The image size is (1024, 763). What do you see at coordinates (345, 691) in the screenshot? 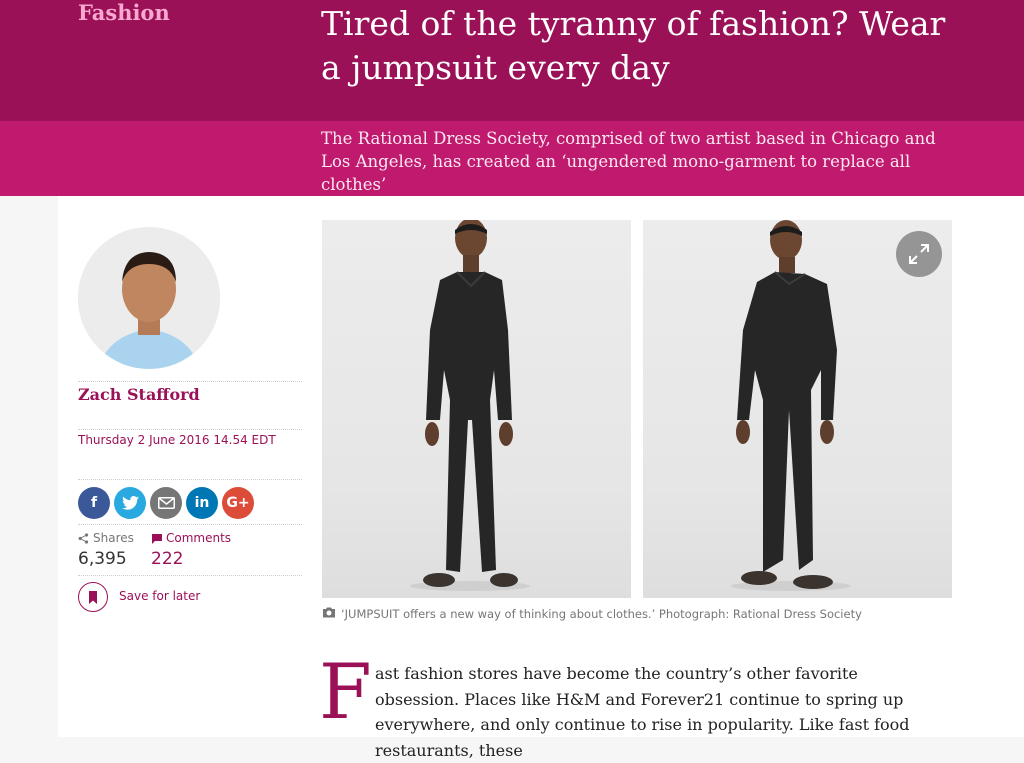
I see `drop-cap: F` at bounding box center [345, 691].